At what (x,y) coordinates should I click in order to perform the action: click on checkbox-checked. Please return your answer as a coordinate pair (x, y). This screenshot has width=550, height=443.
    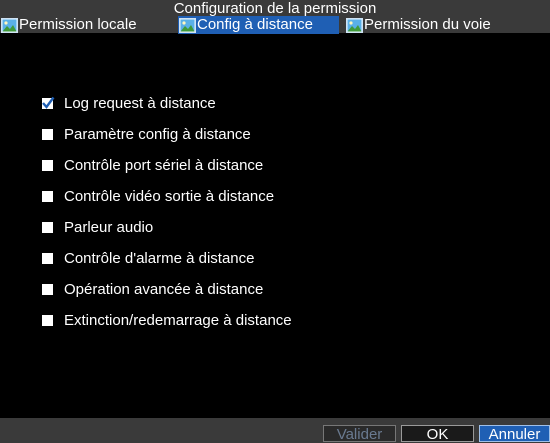
    Looking at the image, I should click on (48, 102).